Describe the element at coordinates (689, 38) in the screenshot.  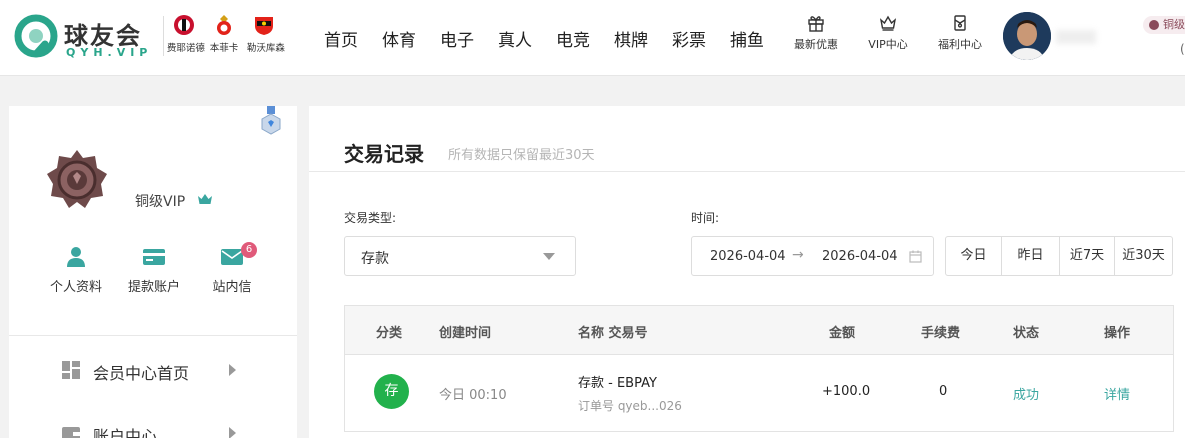
I see `nav-lottery: 彩票` at that location.